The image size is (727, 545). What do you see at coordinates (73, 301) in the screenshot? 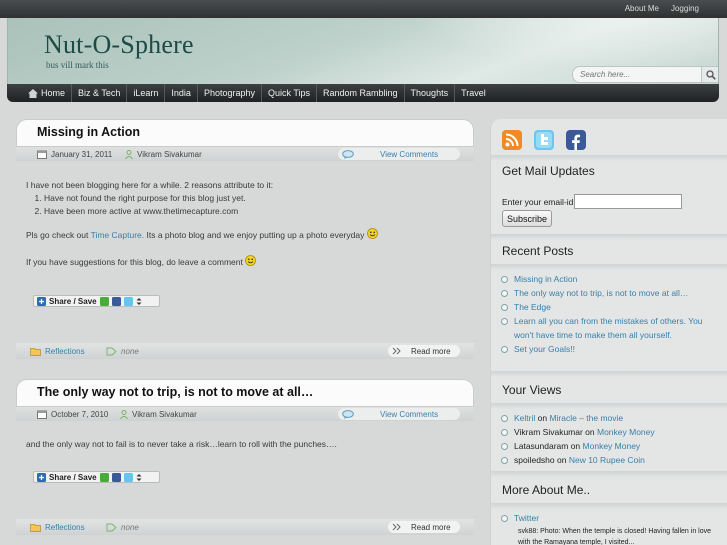
I see `share-label: Share / Save` at bounding box center [73, 301].